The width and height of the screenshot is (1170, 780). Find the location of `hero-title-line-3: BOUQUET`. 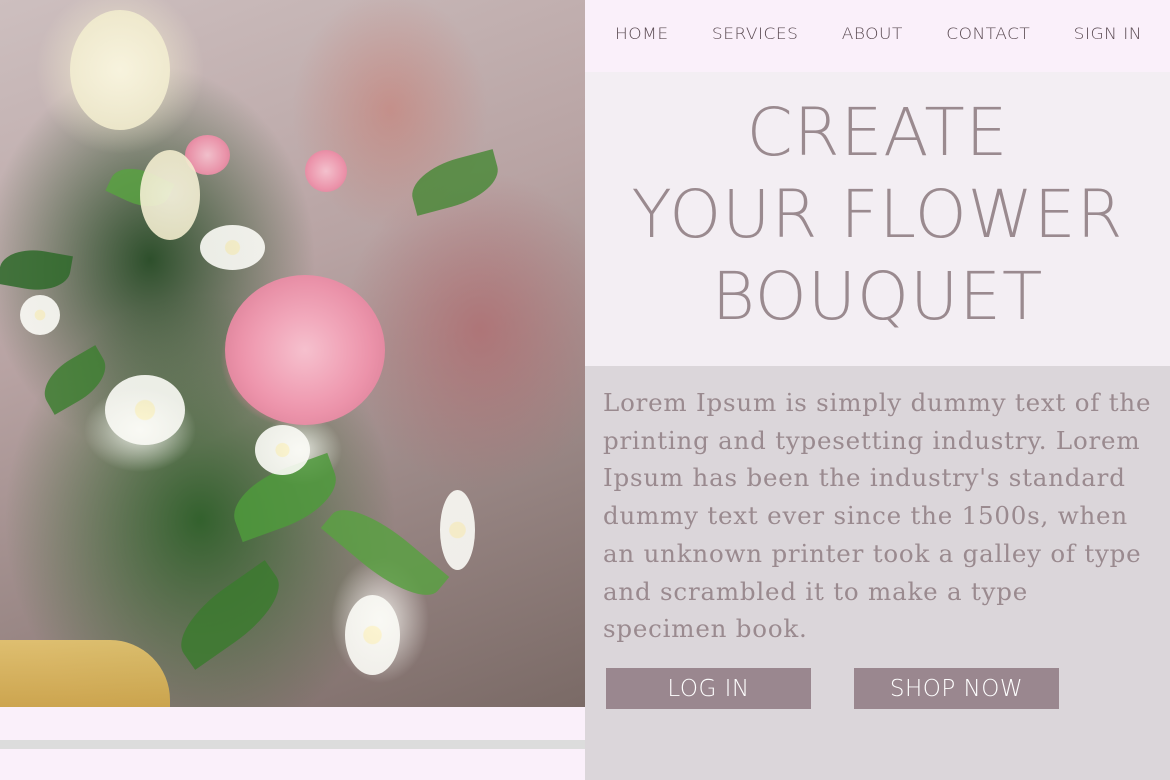

hero-title-line-3: BOUQUET is located at coordinates (877, 296).